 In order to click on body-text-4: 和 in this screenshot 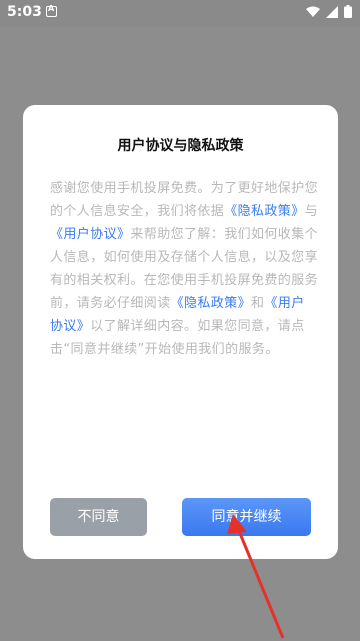, I will do `click(258, 303)`.